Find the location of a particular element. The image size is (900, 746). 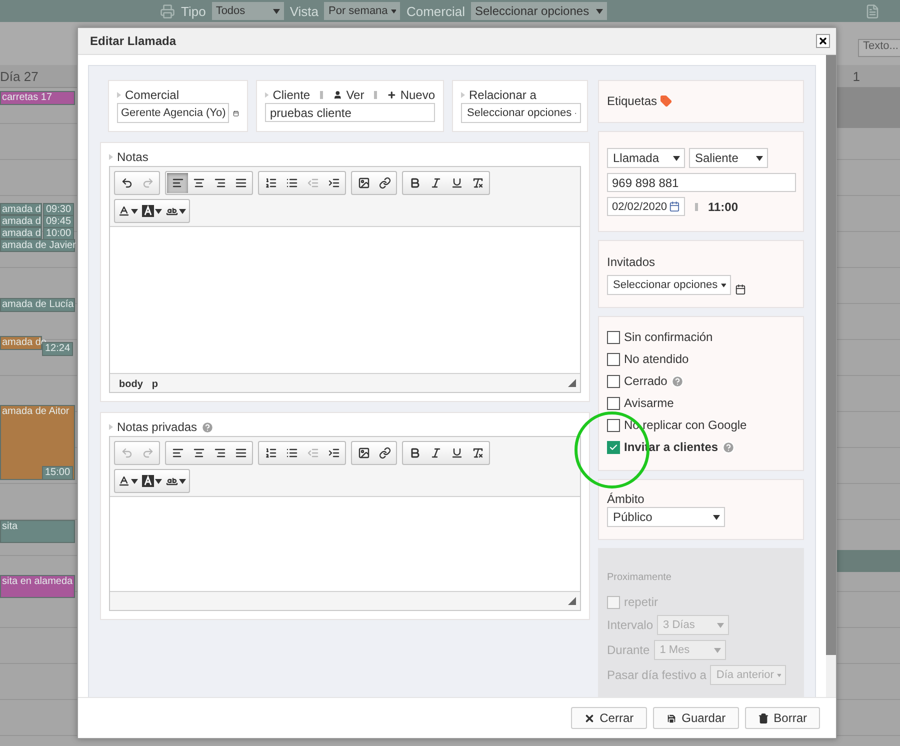

field-label: Pasar día festivo a is located at coordinates (656, 675).